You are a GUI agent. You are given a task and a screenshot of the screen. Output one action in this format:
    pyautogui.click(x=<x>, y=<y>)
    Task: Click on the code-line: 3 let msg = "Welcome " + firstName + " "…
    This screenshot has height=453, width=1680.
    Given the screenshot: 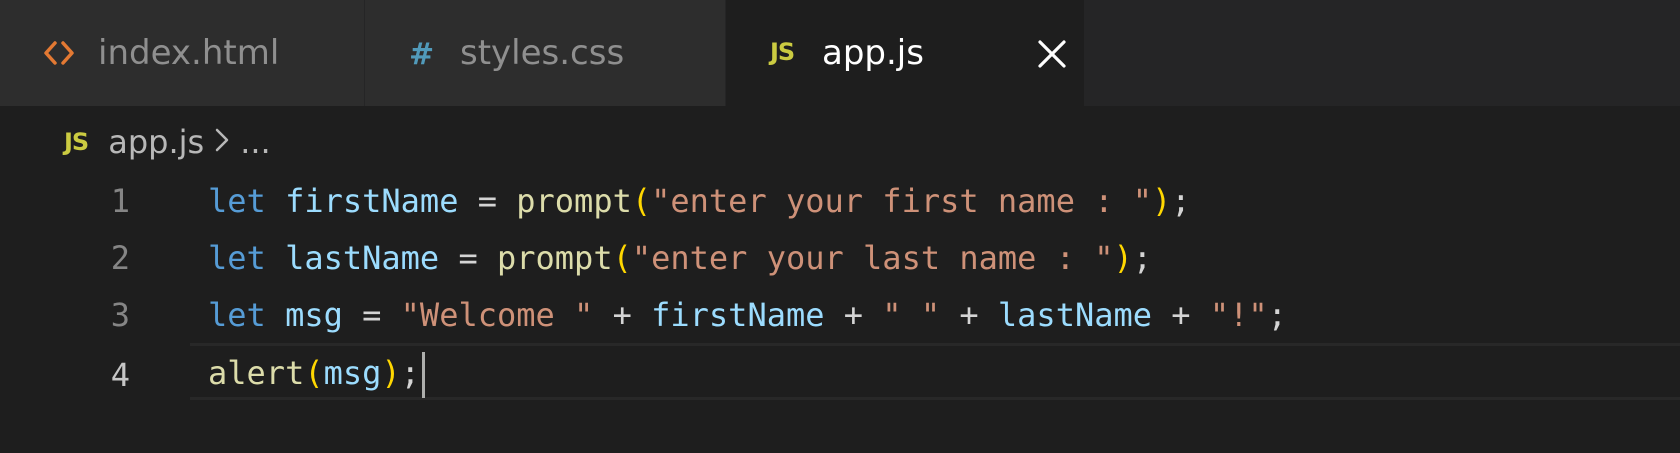 What is the action you would take?
    pyautogui.click(x=840, y=314)
    